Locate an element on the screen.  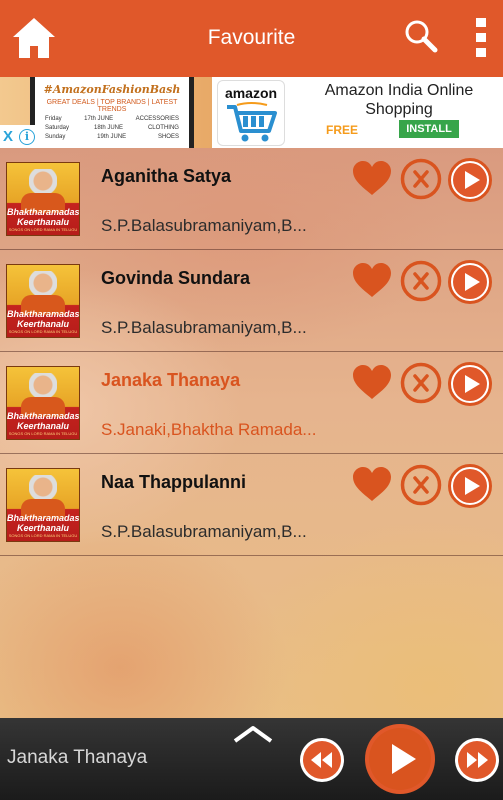
ad-row-date: 18th JUNE is located at coordinates (108, 128).